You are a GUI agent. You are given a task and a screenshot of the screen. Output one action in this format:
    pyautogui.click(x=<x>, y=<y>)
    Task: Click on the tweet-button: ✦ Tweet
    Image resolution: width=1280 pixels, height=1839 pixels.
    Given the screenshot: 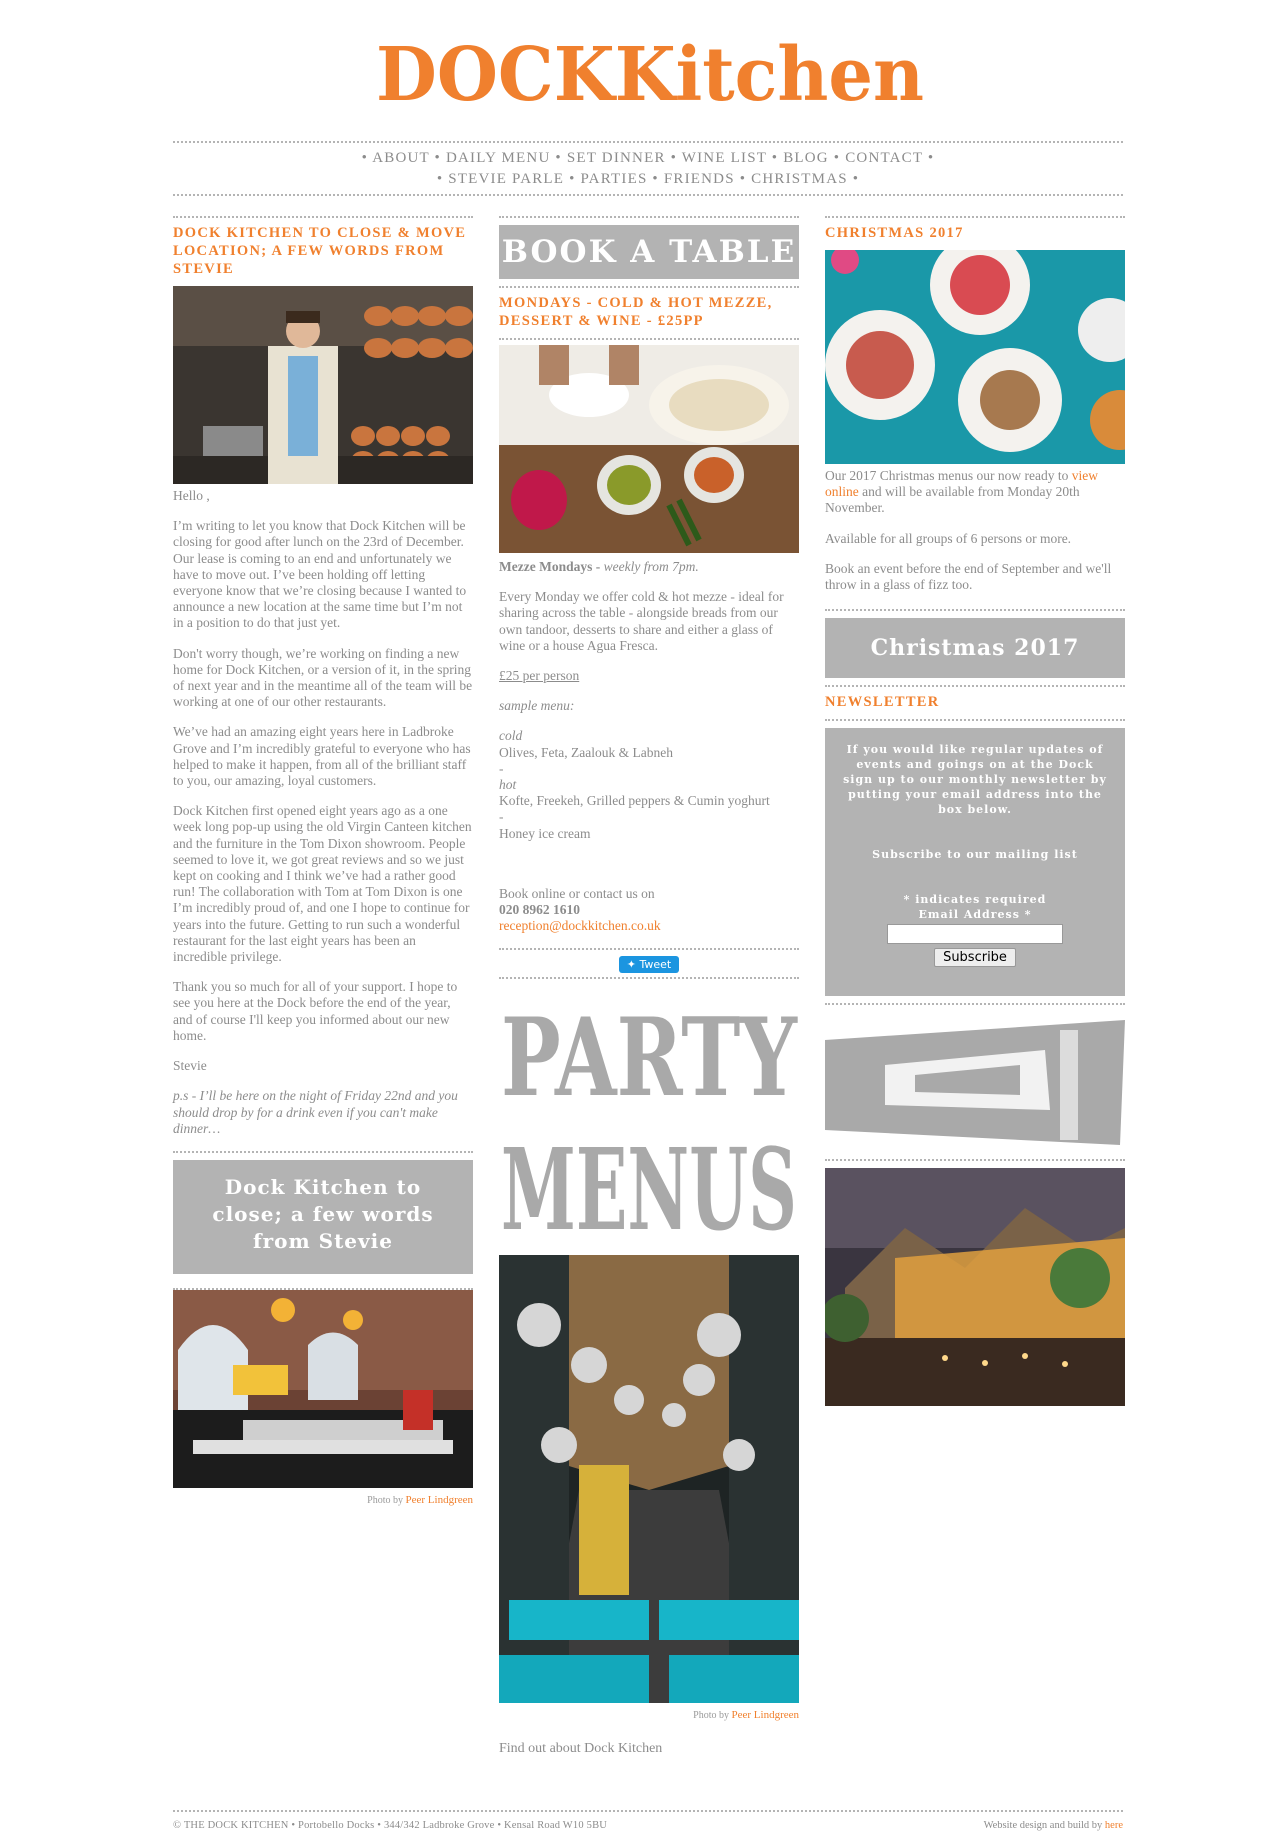 What is the action you would take?
    pyautogui.click(x=649, y=965)
    